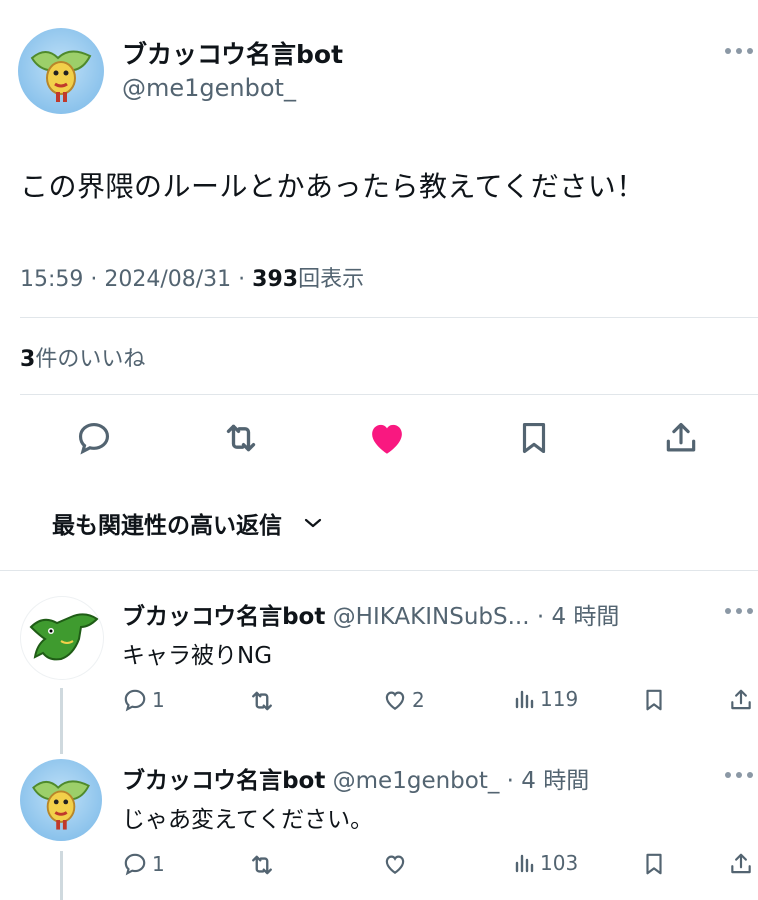 This screenshot has width=758, height=900. I want to click on author-handle: @me1genbot_, so click(209, 88).